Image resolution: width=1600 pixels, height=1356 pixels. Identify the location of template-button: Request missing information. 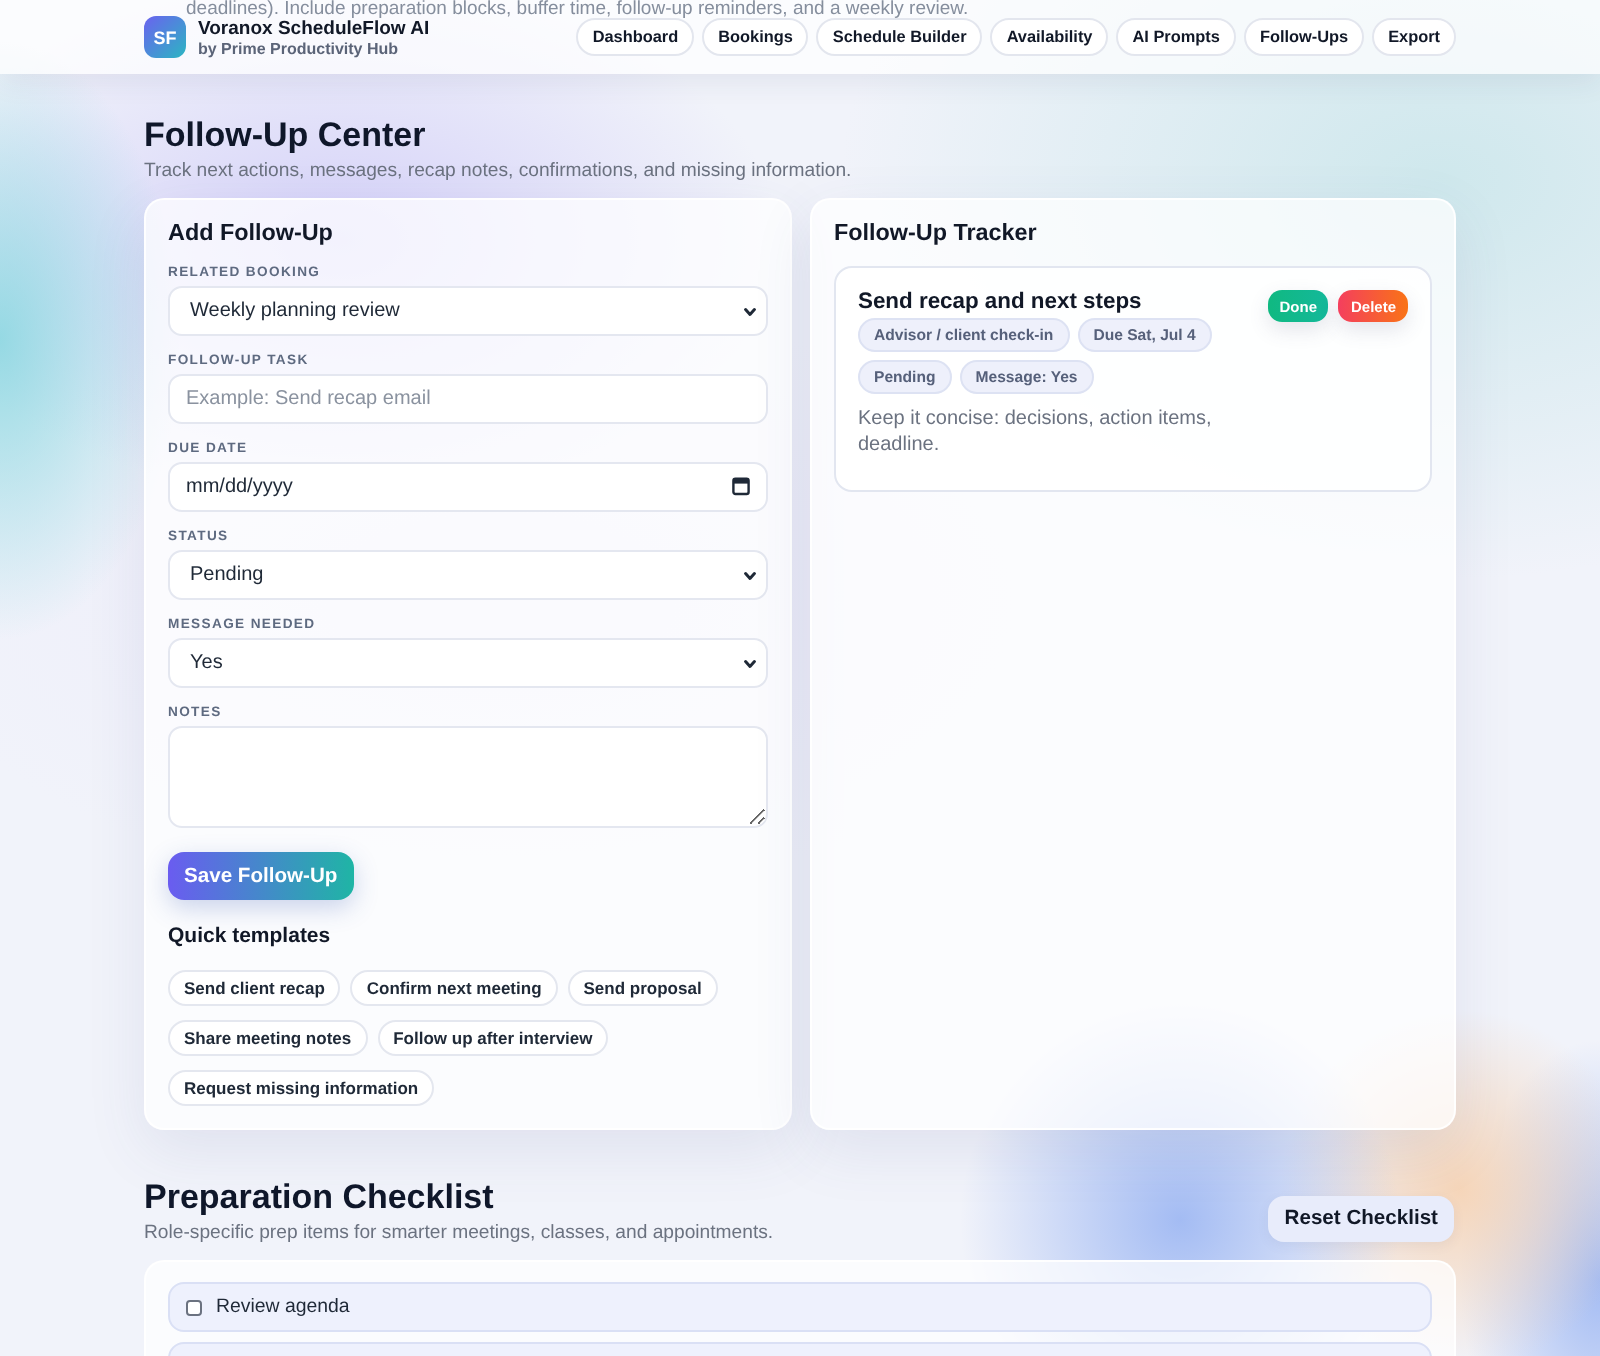
(301, 1088).